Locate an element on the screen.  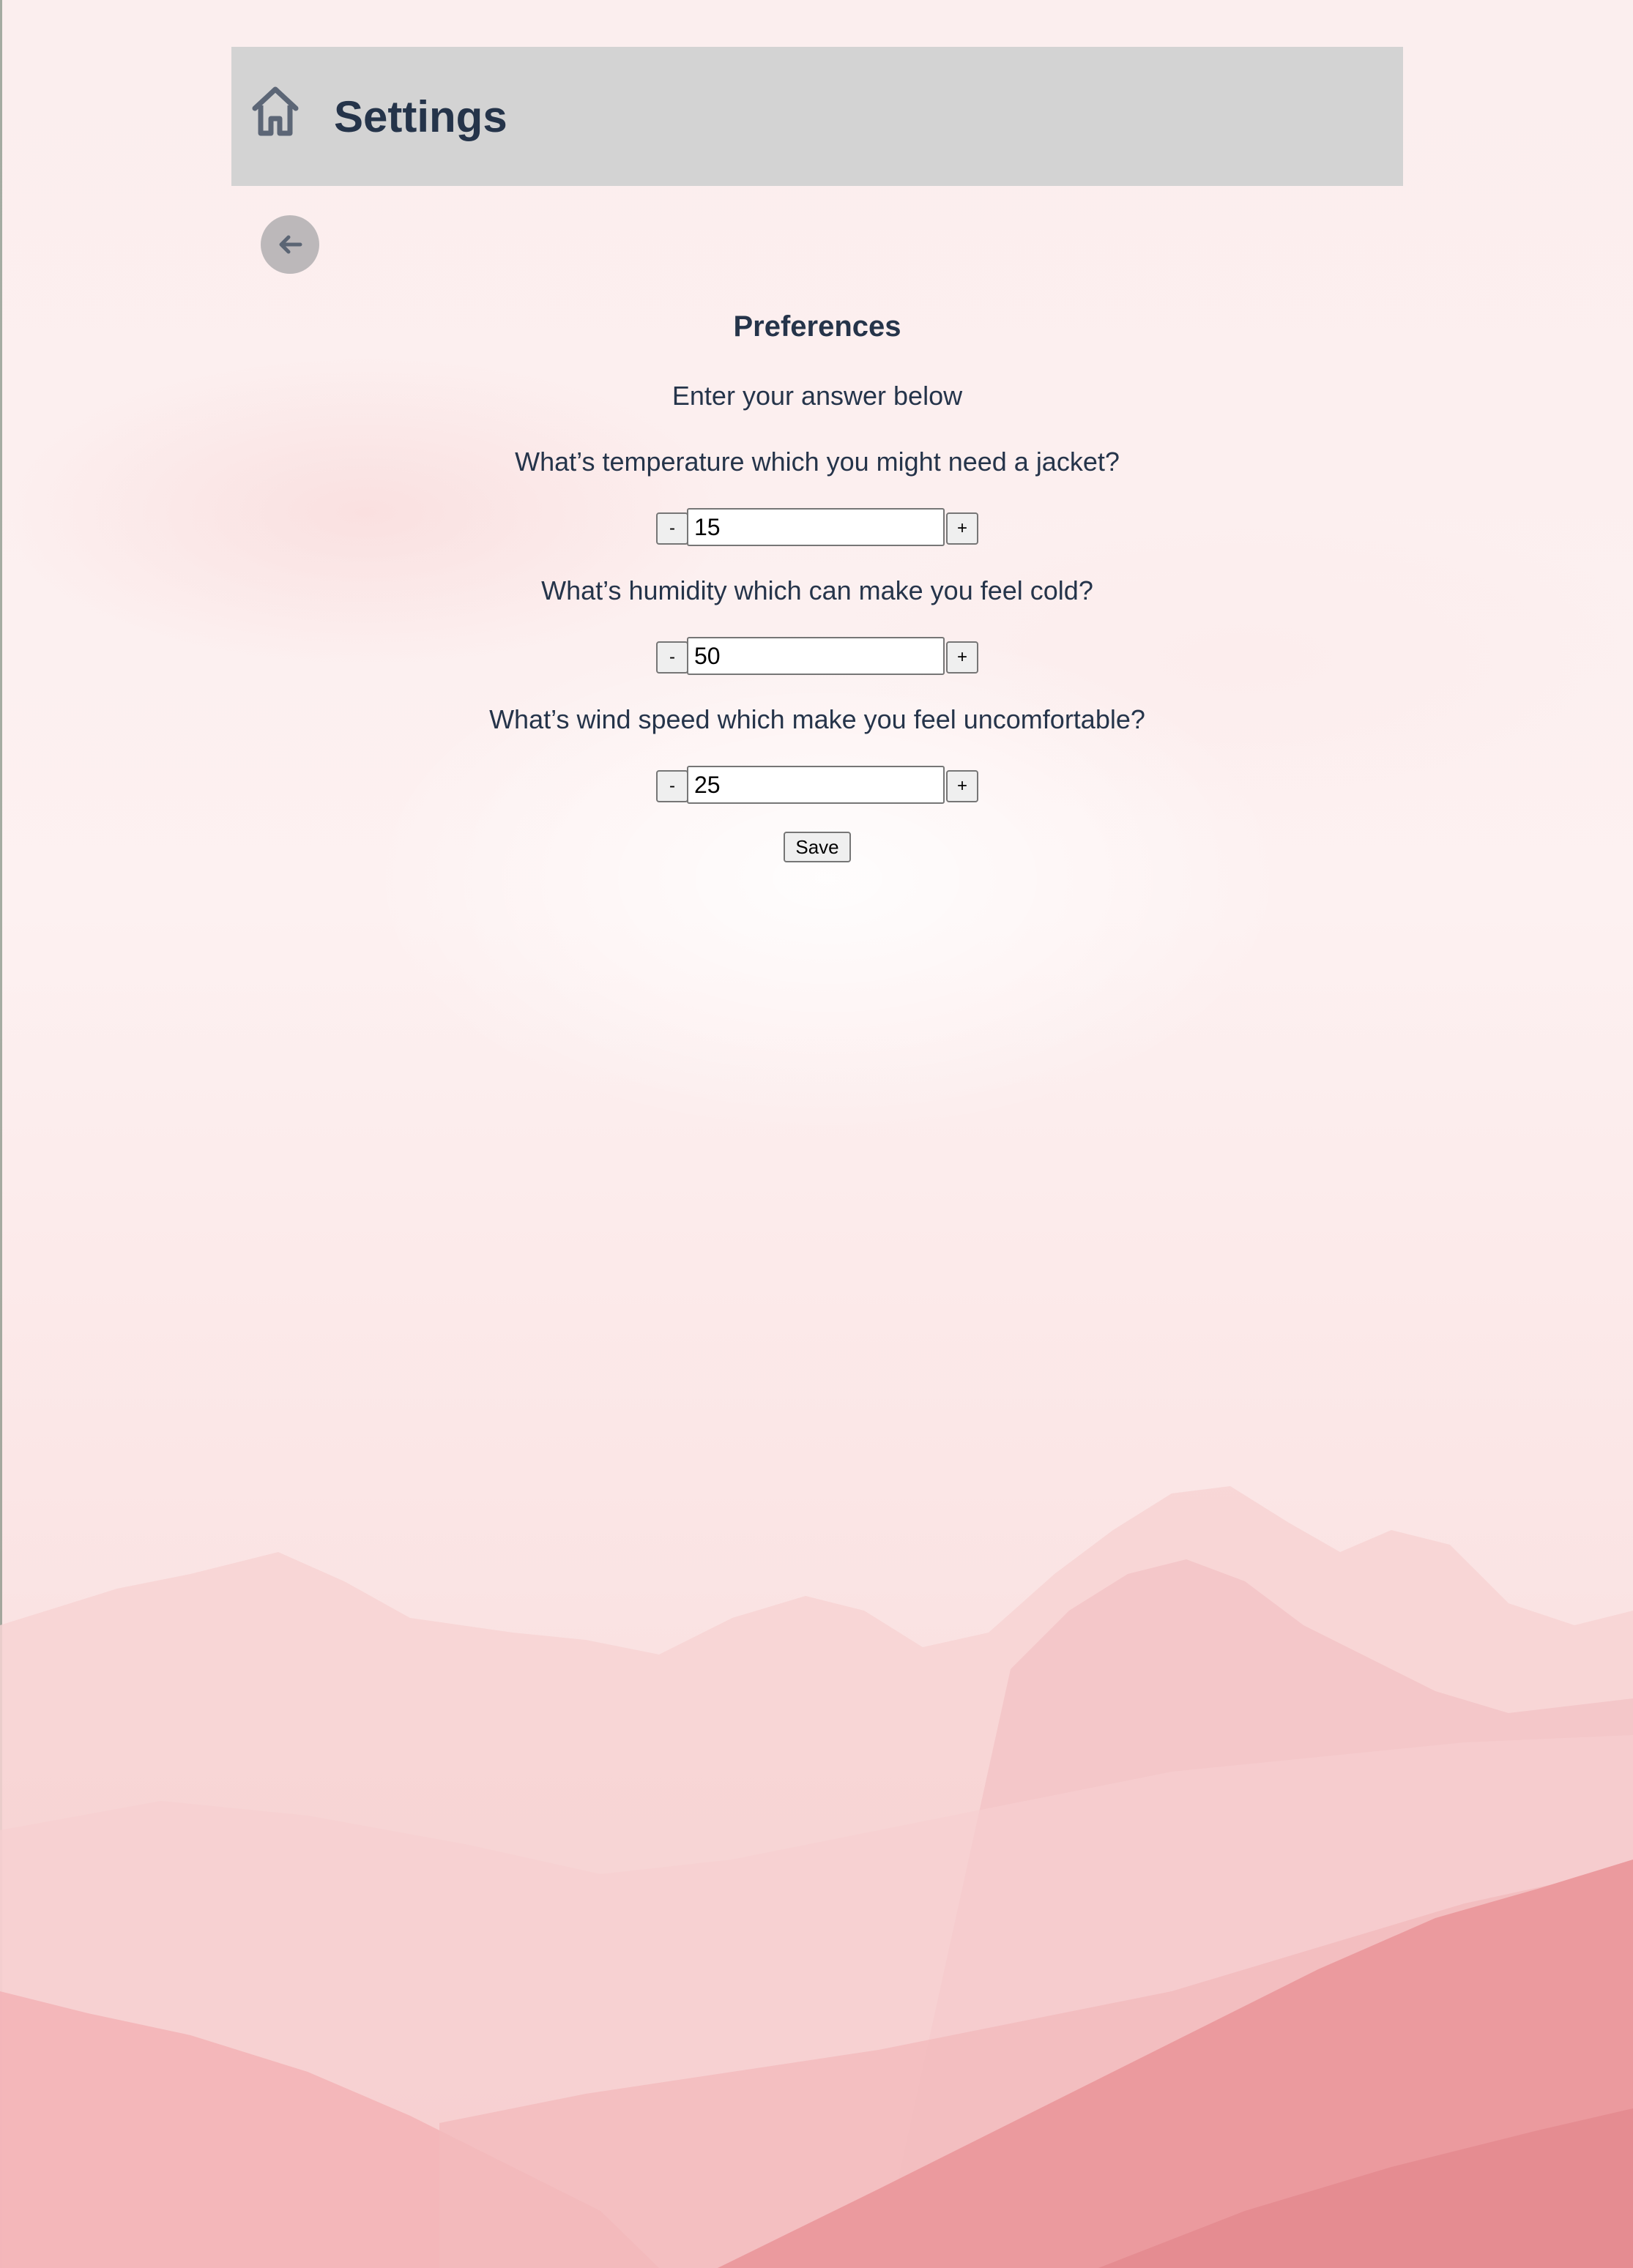
humidity-increment-button: + is located at coordinates (962, 657).